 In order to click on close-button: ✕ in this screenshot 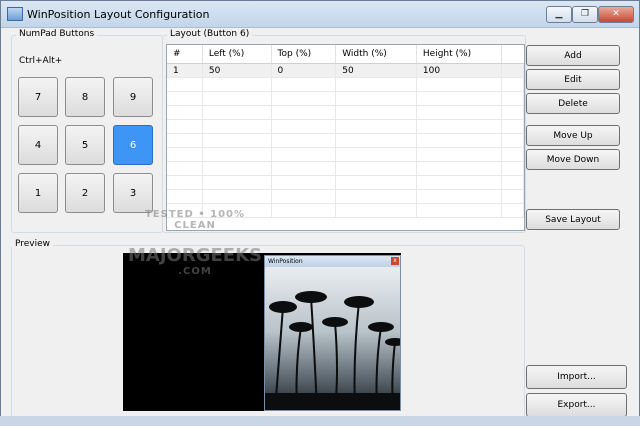, I will do `click(616, 14)`.